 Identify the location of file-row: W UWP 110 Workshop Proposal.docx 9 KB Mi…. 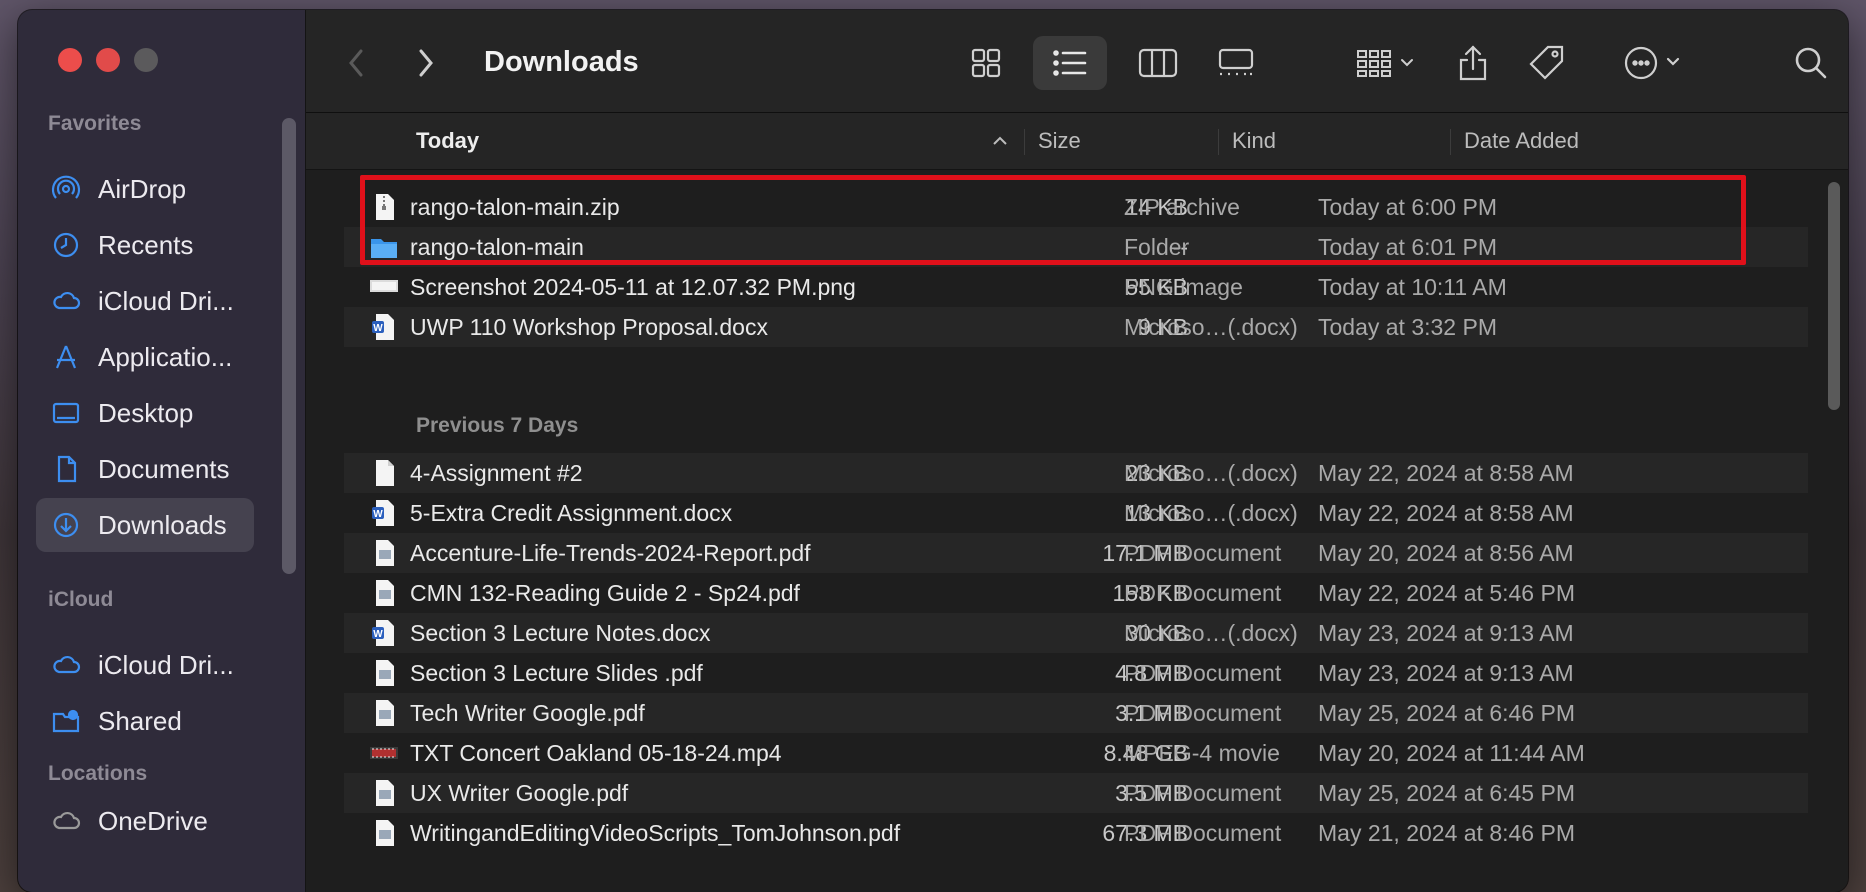
(1076, 327).